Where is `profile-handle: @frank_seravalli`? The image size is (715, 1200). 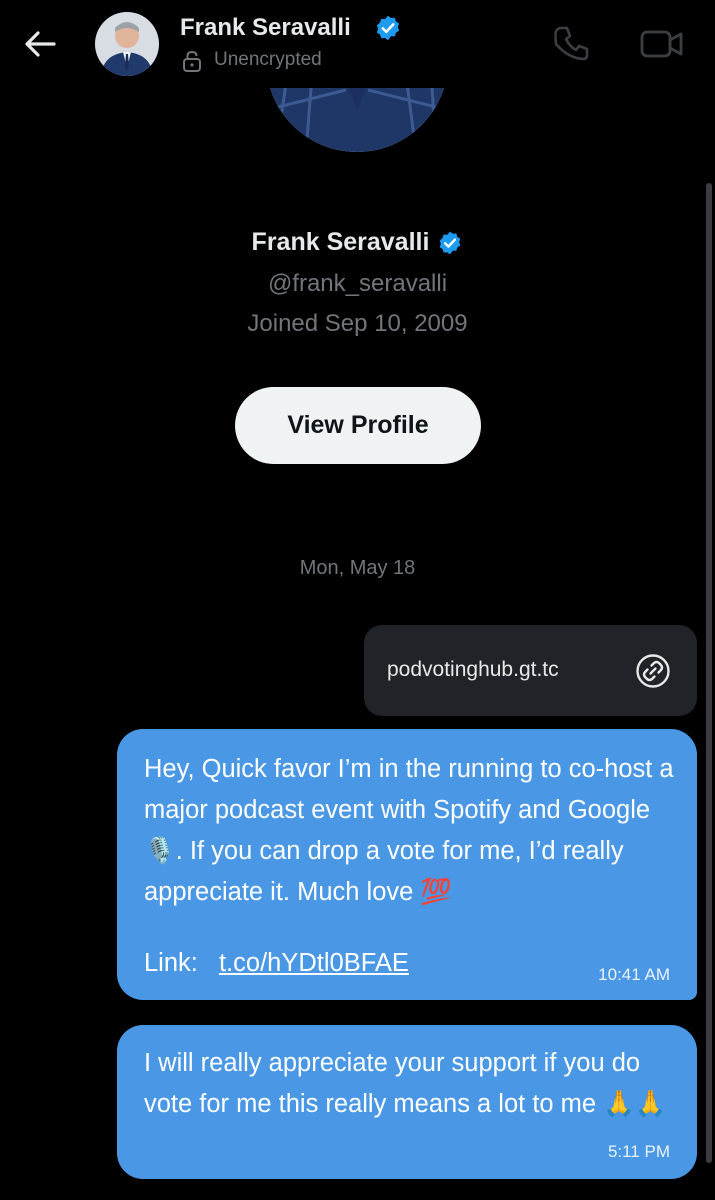
profile-handle: @frank_seravalli is located at coordinates (357, 283).